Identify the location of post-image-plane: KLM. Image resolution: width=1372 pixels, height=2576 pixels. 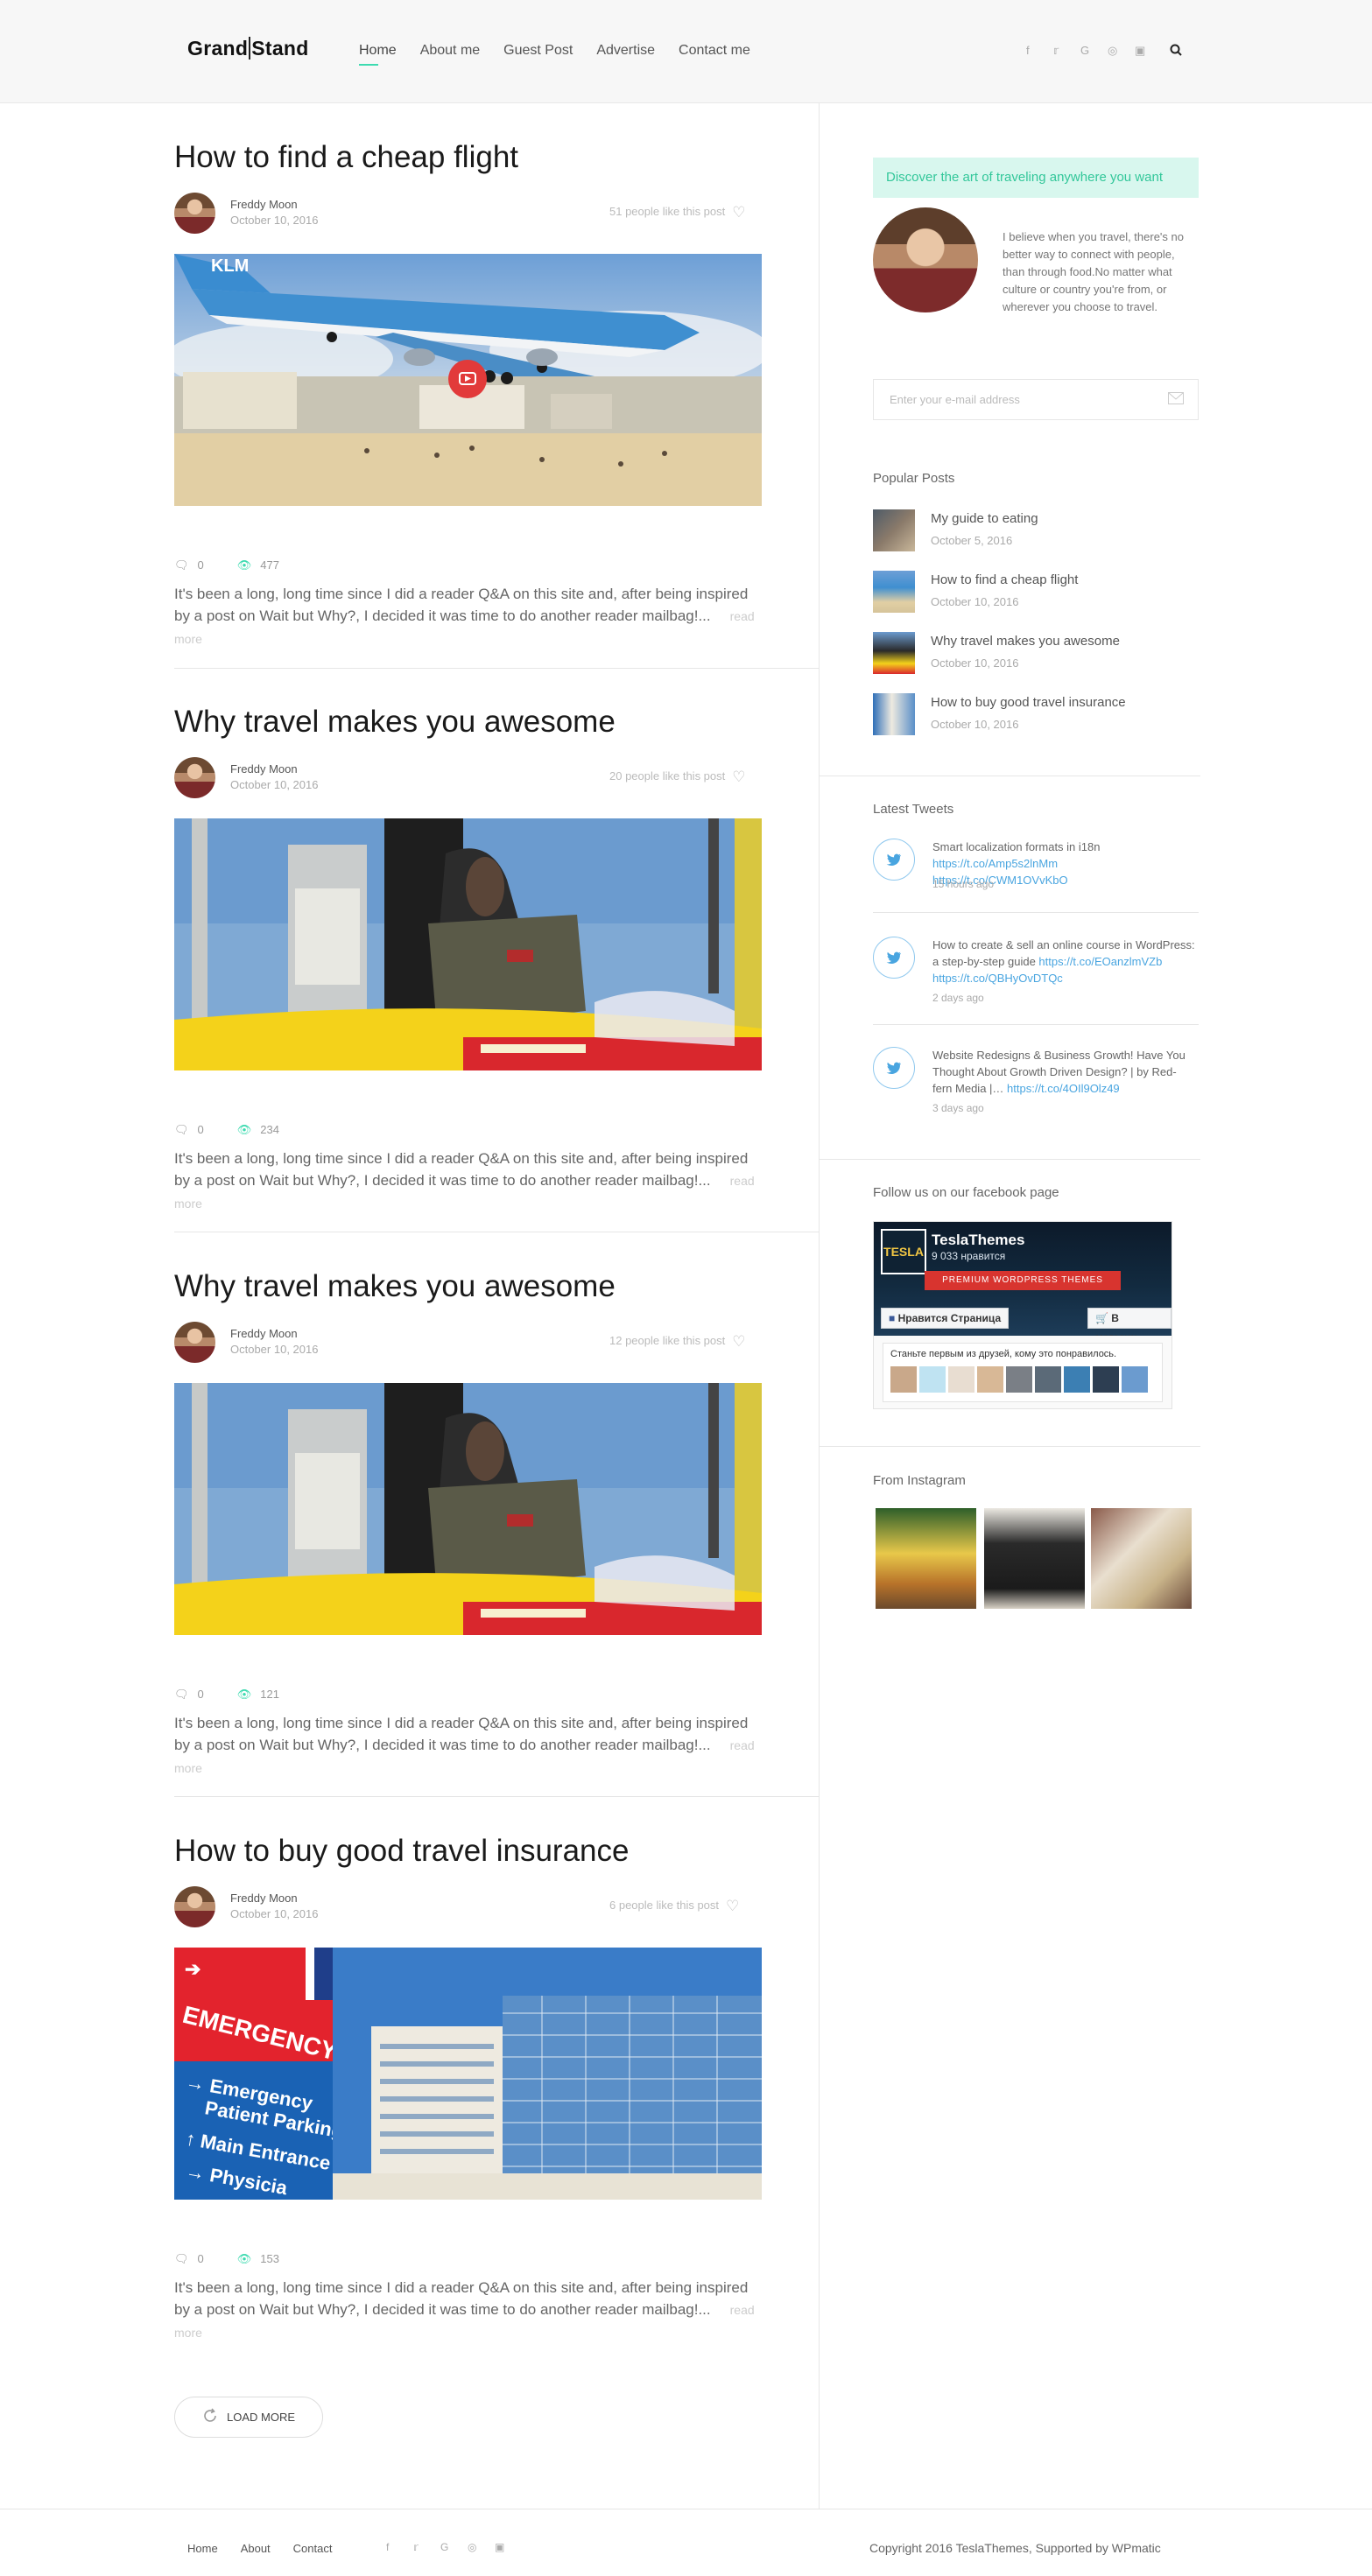
(468, 380).